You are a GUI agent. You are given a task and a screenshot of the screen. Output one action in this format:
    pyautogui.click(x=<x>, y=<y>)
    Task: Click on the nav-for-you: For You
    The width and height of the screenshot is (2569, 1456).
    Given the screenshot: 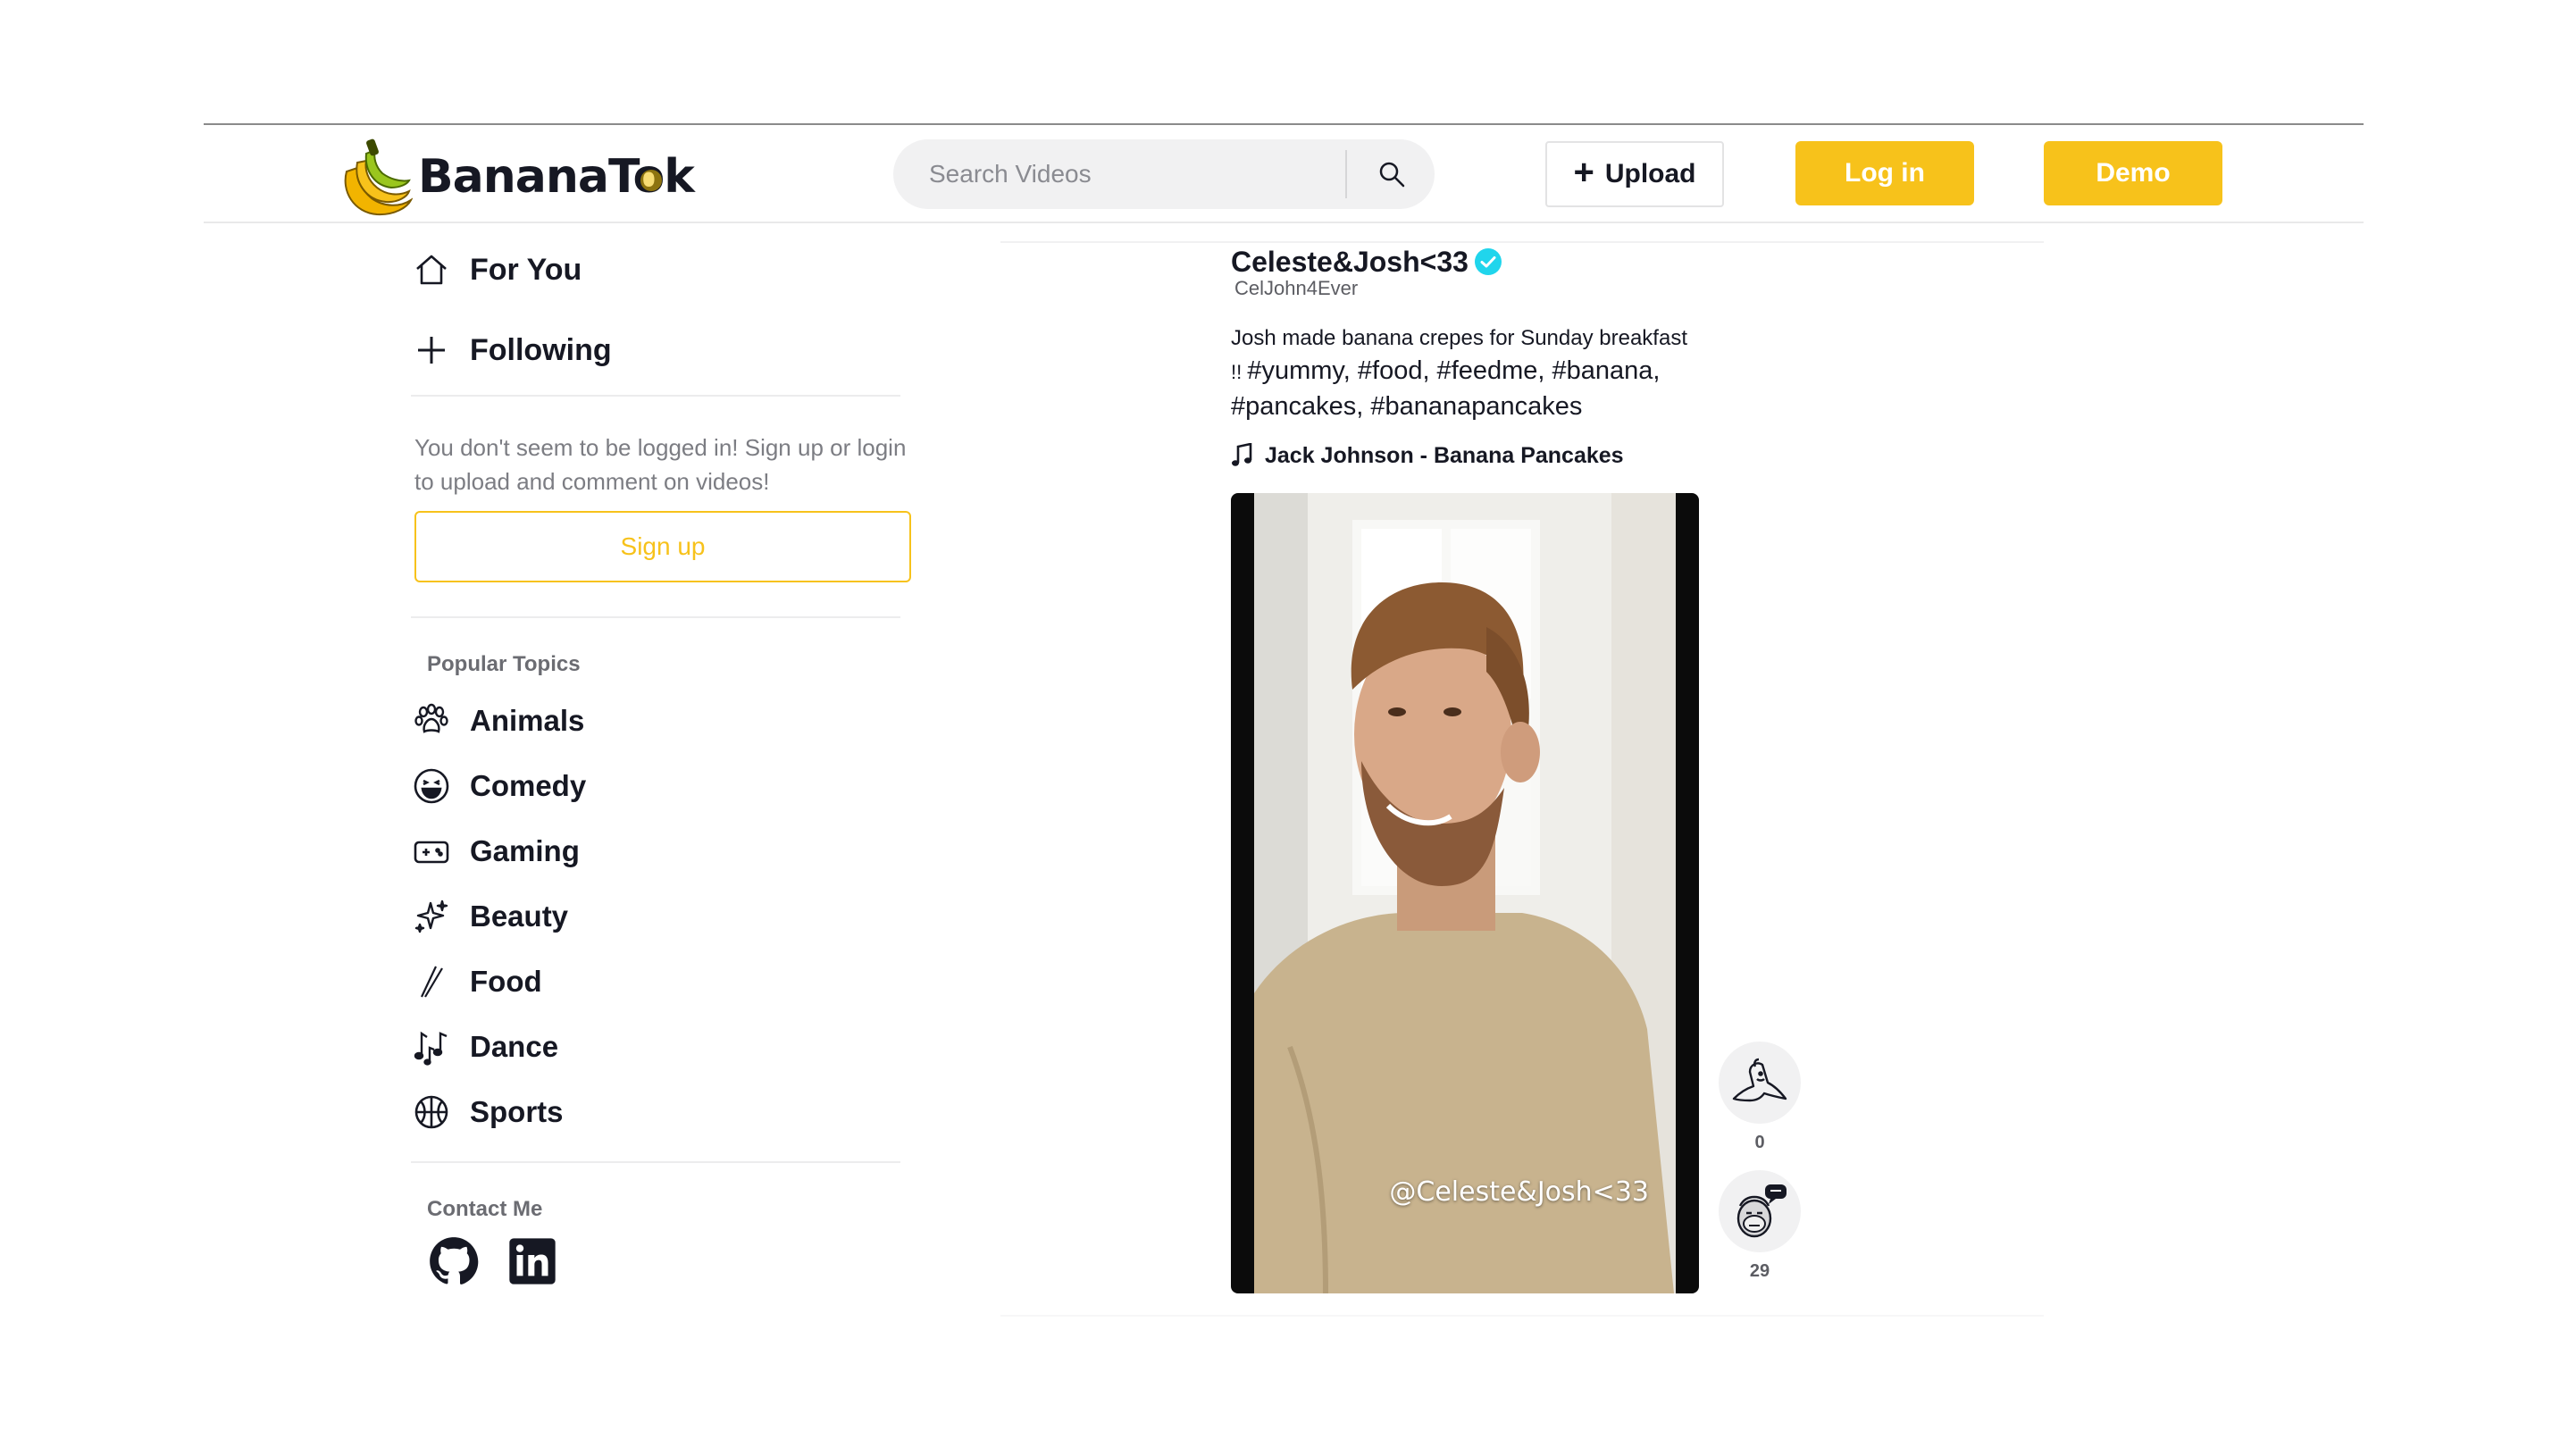 What is the action you would take?
    pyautogui.click(x=496, y=270)
    